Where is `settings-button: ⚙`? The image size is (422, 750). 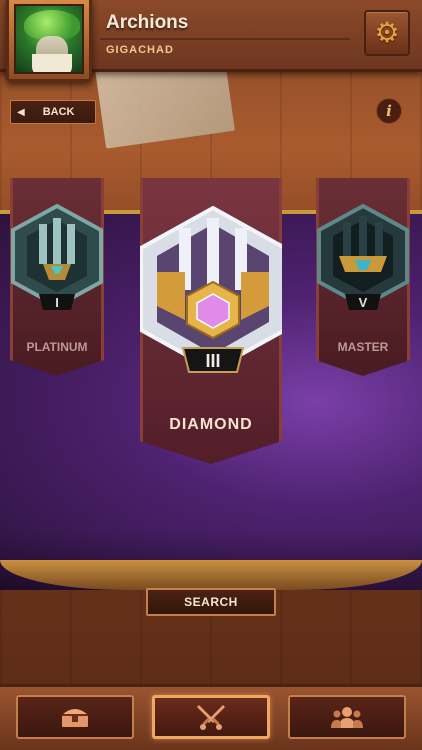
settings-button: ⚙ is located at coordinates (387, 33).